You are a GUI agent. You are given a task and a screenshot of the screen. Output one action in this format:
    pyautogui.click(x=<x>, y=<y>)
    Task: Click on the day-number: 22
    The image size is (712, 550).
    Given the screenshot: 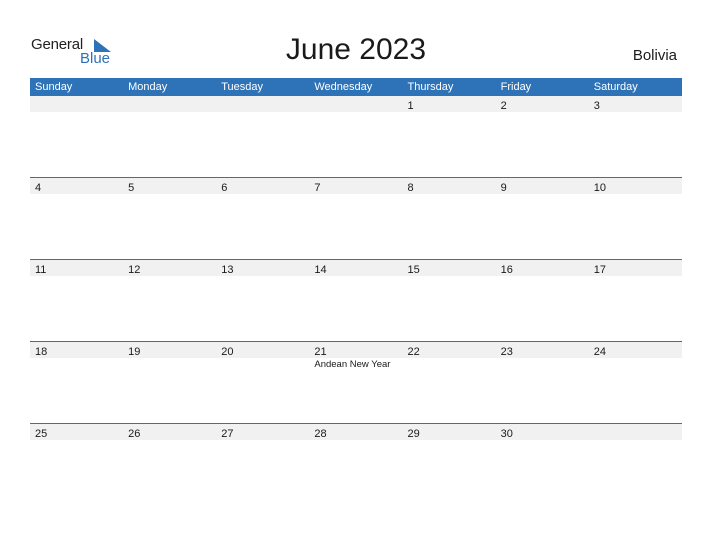 What is the action you would take?
    pyautogui.click(x=413, y=352)
    